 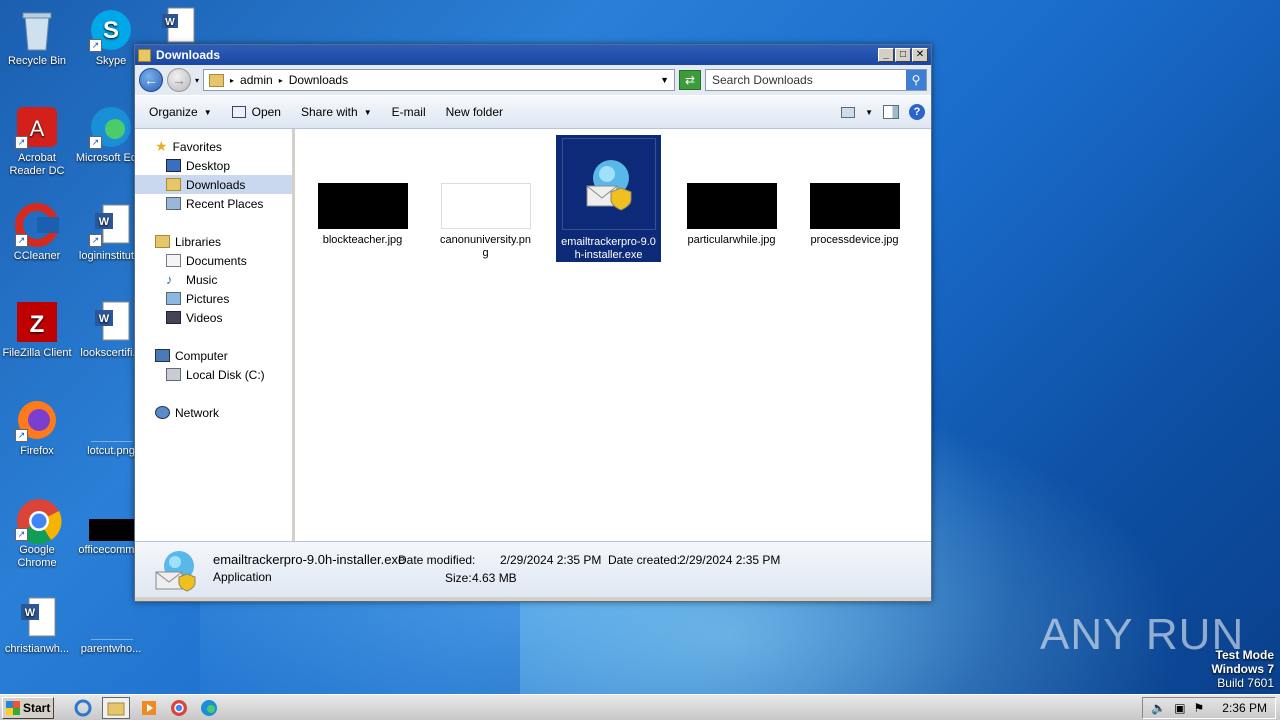 I want to click on minimize-button: _, so click(x=886, y=55).